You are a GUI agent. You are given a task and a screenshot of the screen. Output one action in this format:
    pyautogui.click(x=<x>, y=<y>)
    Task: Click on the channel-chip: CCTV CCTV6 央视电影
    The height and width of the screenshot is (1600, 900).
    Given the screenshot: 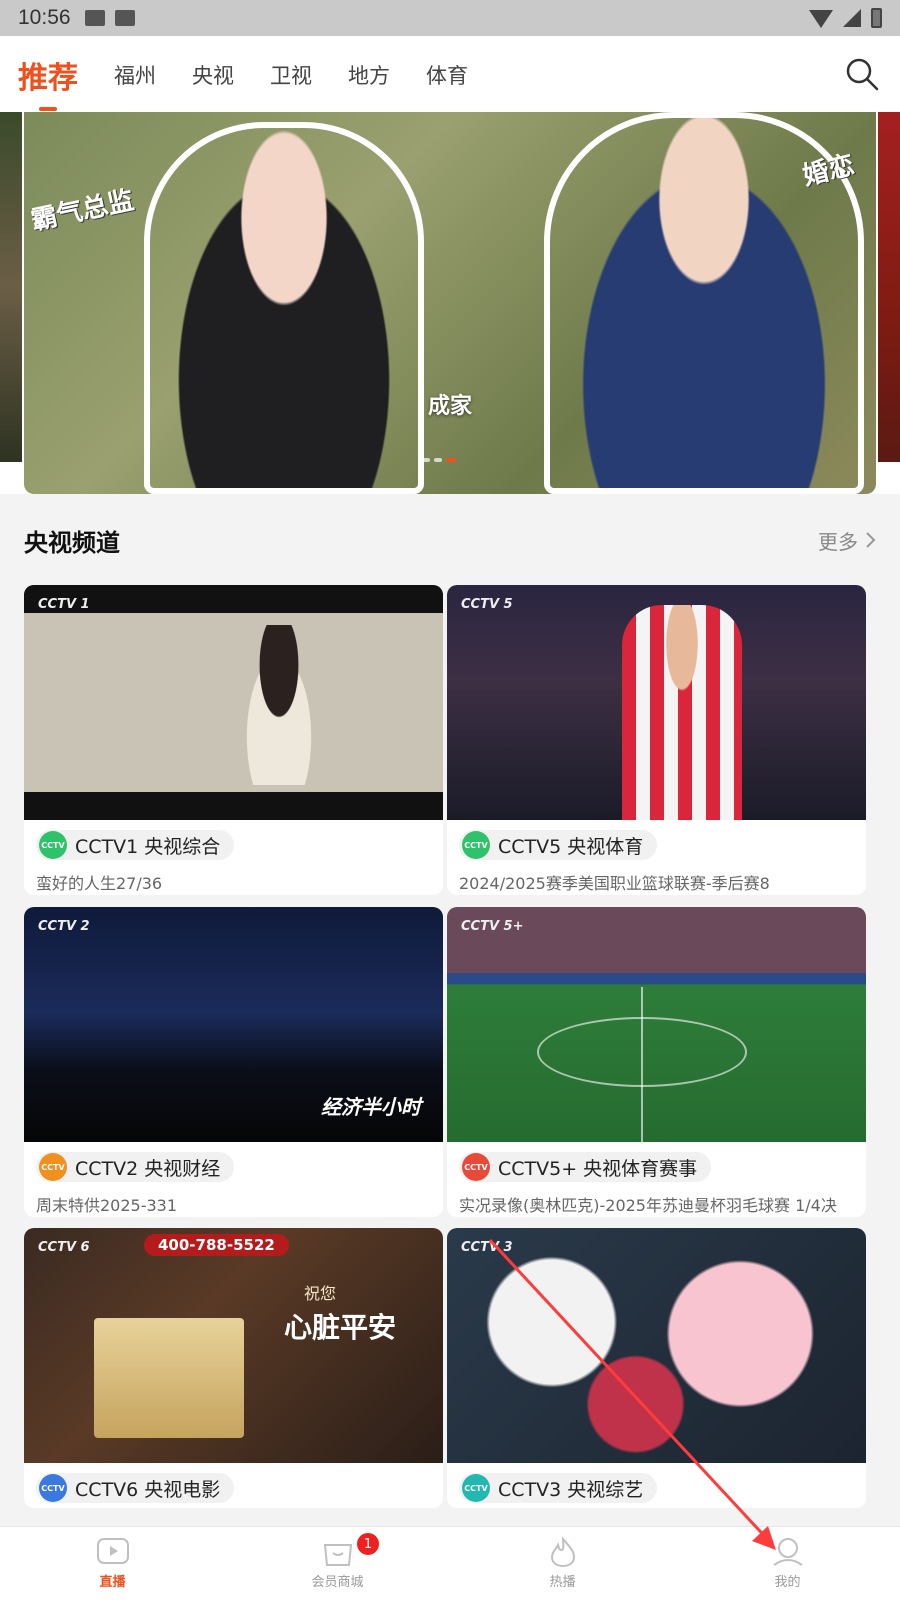 What is the action you would take?
    pyautogui.click(x=135, y=1488)
    